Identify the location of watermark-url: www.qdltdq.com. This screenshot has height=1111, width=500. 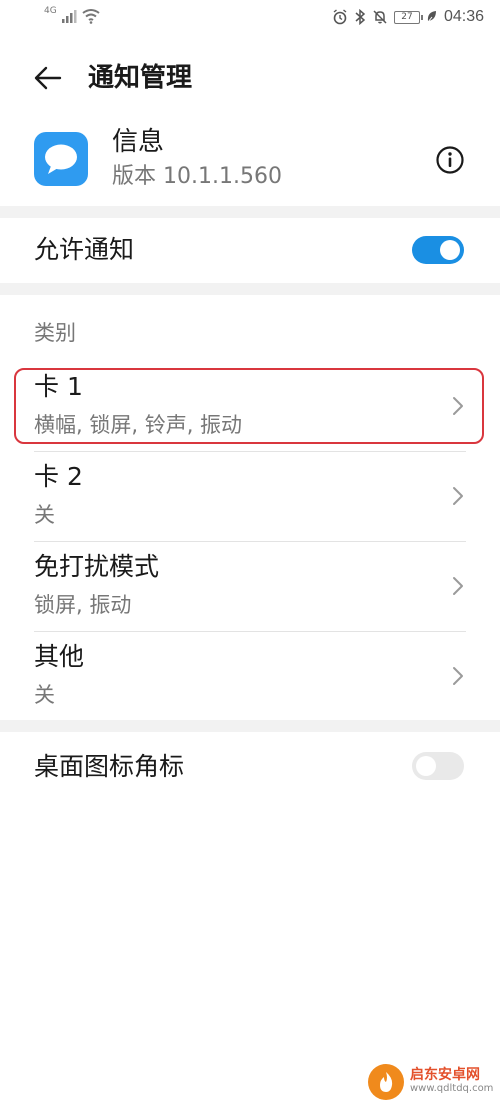
(452, 1088).